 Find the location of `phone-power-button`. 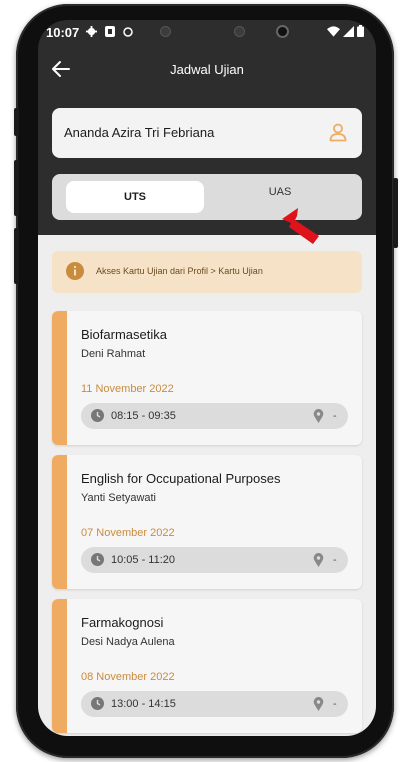

phone-power-button is located at coordinates (395, 213).